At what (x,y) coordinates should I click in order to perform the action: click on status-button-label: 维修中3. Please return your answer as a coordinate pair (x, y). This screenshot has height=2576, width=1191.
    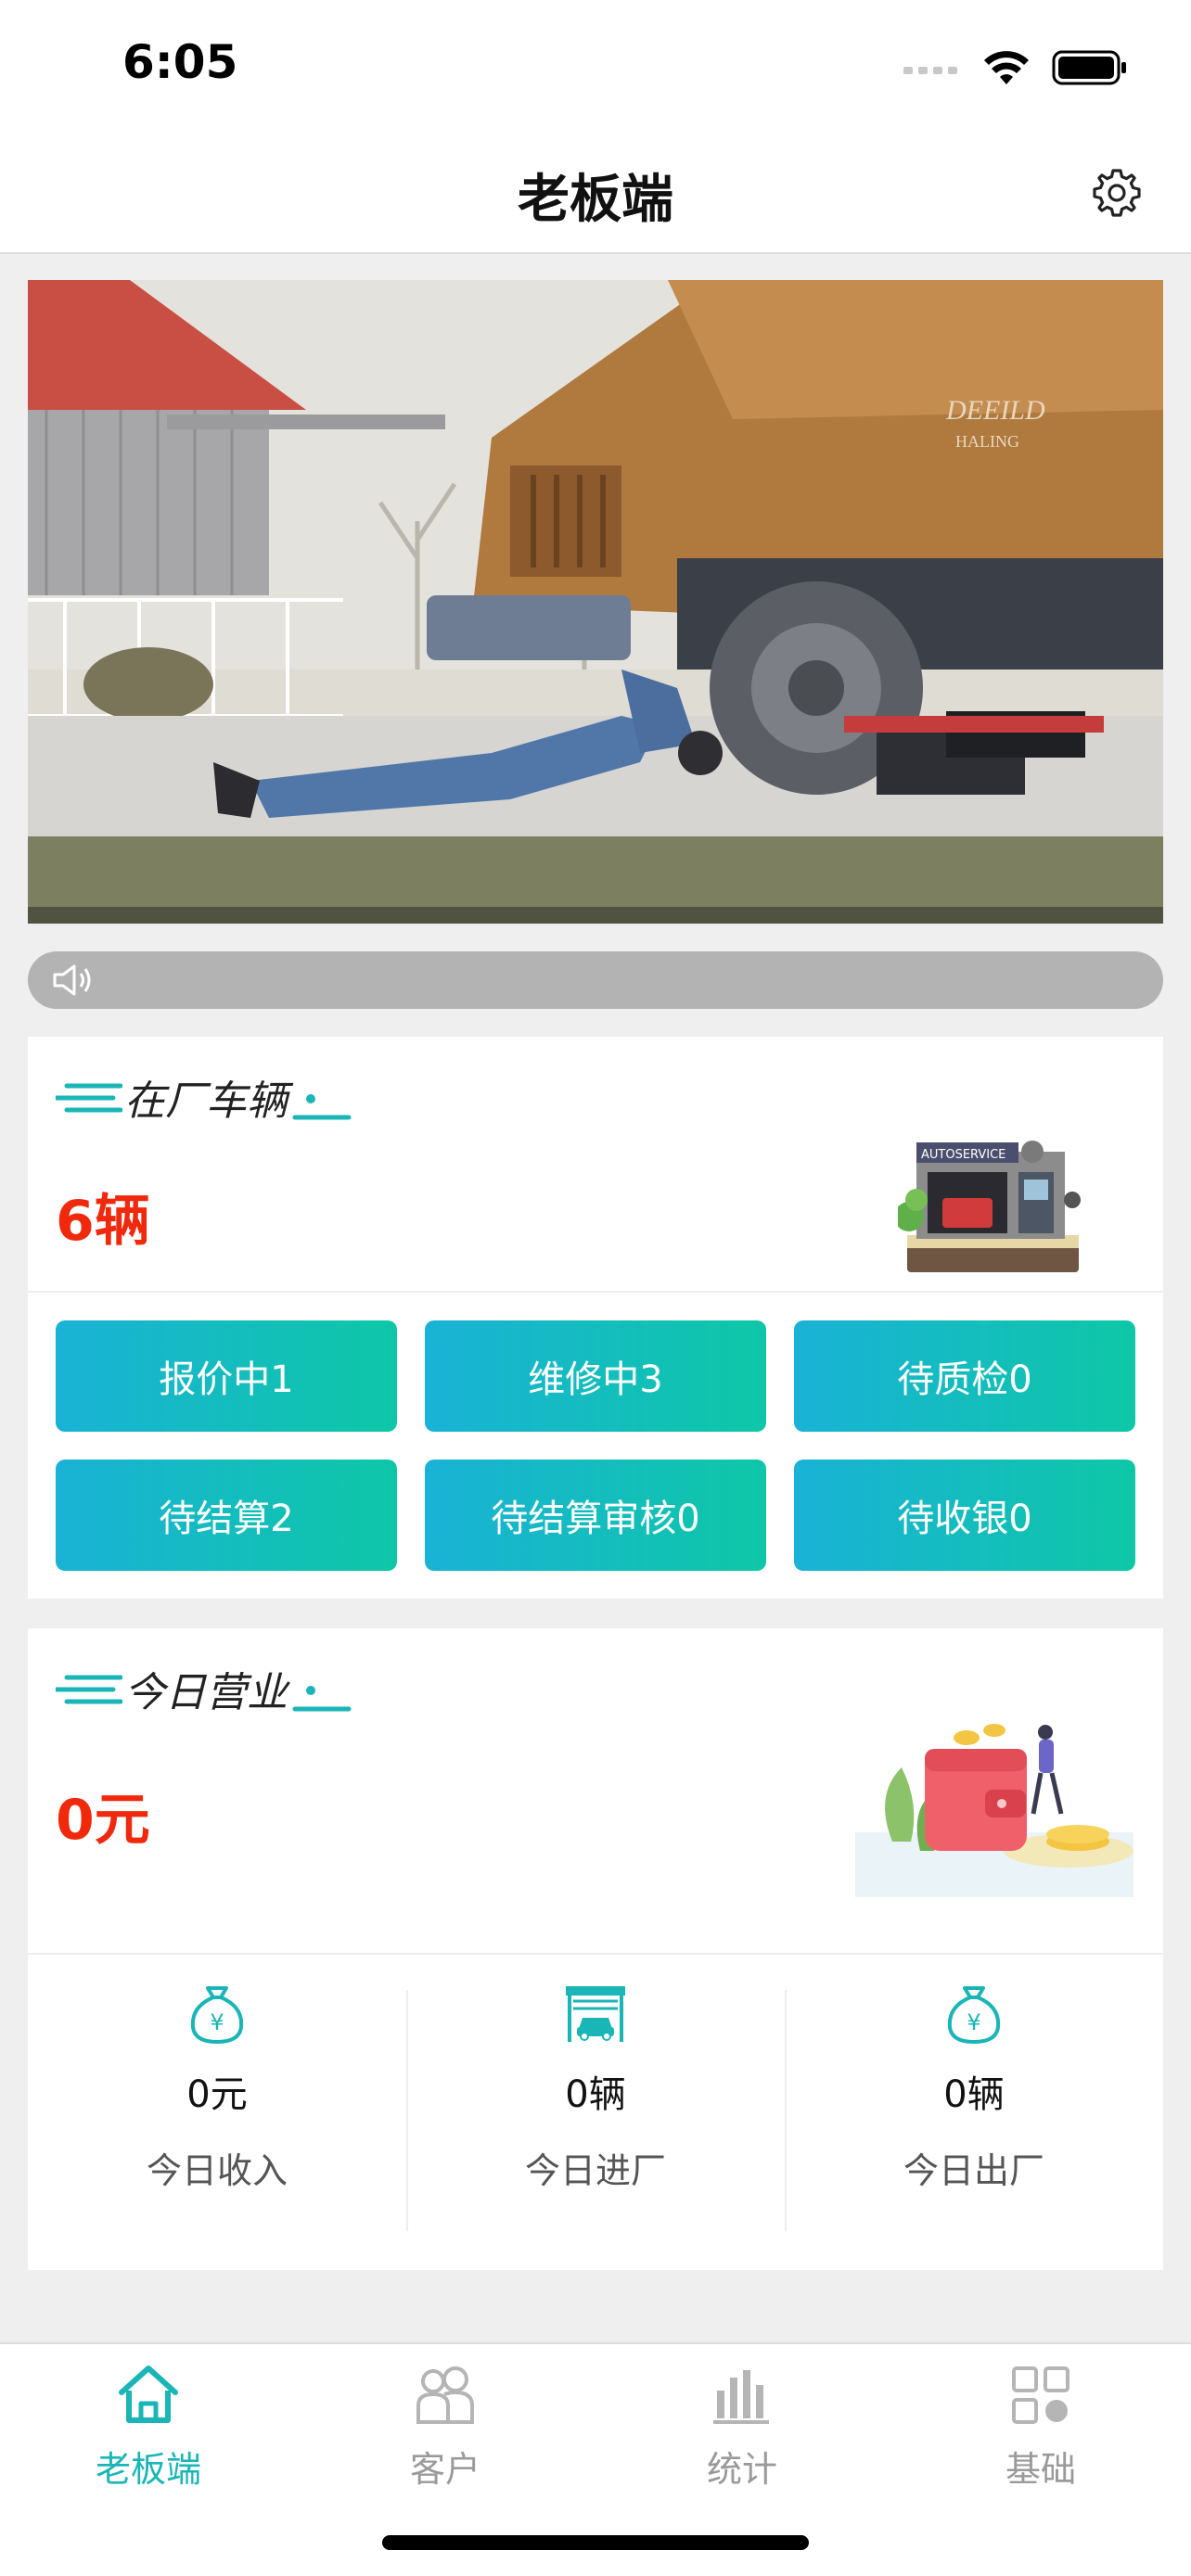
    Looking at the image, I should click on (595, 1379).